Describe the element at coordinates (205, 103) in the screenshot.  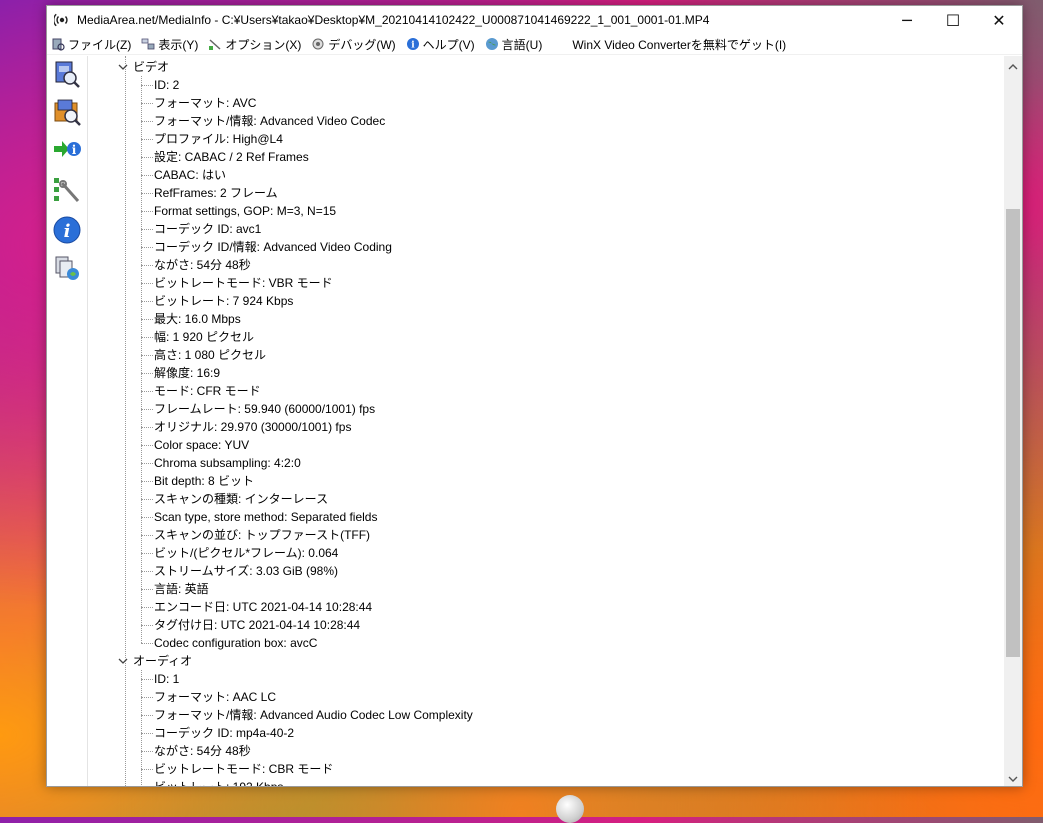
I see `tree-item: フォーマット: AVC` at that location.